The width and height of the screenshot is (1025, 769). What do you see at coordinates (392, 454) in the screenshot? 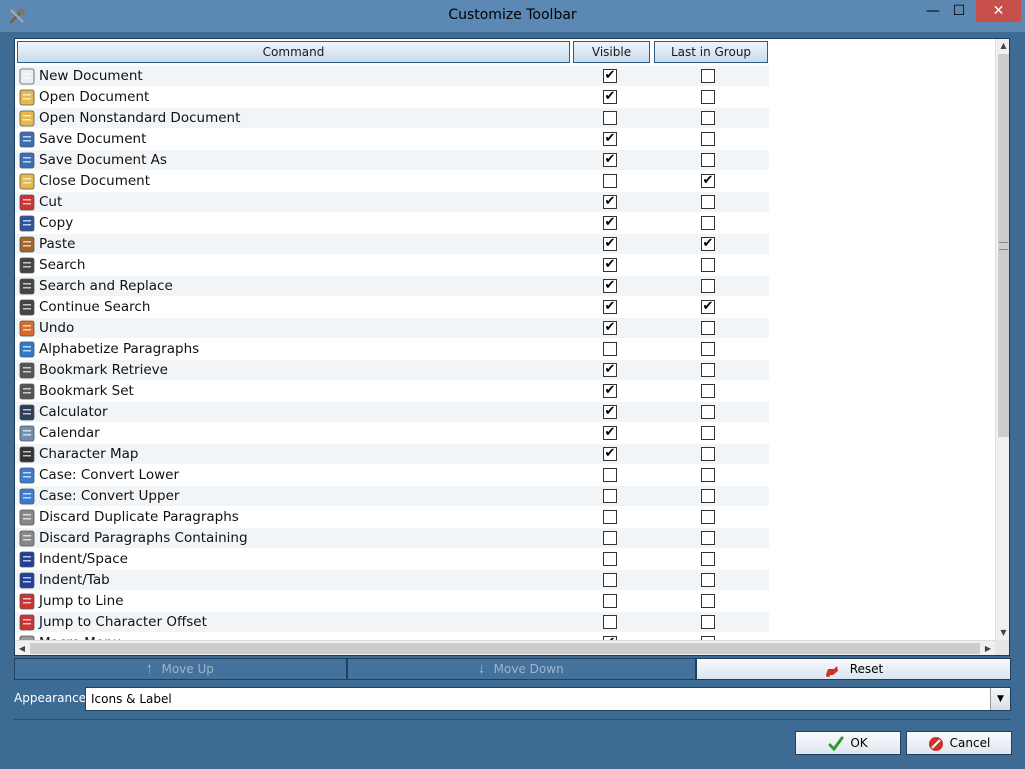
I see `table-row: Character Map ✔` at bounding box center [392, 454].